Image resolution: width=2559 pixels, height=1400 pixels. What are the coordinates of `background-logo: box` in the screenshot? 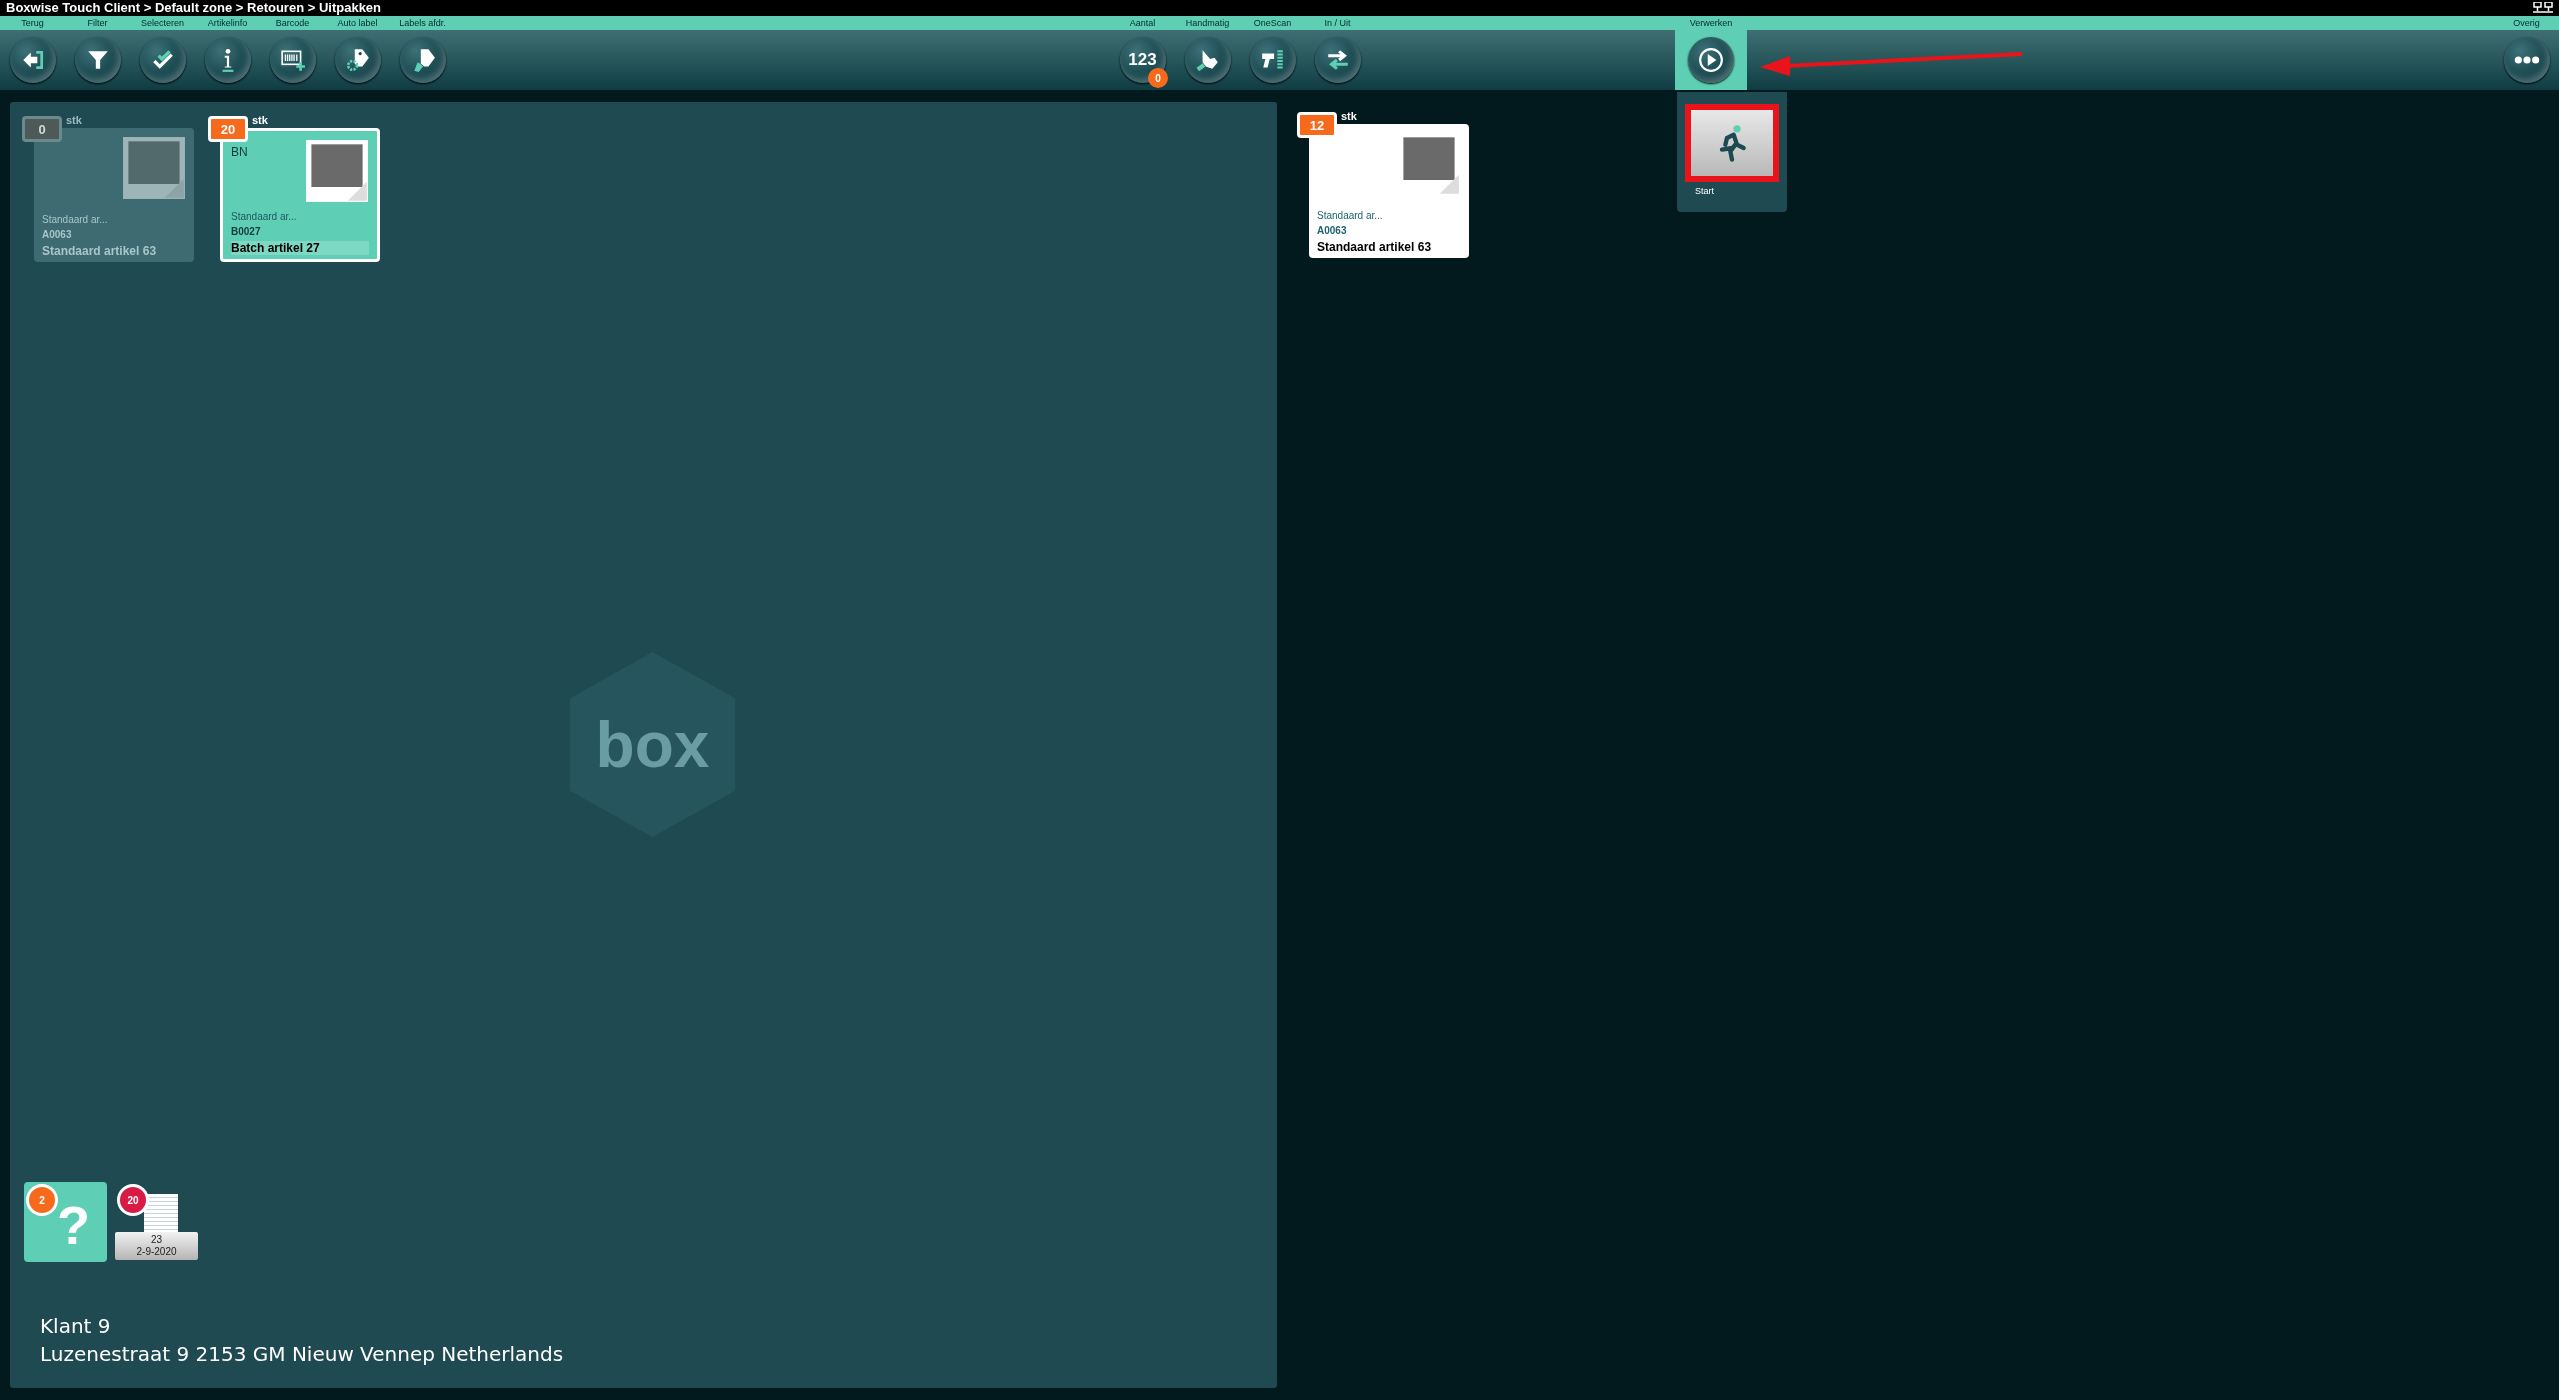 It's located at (652, 744).